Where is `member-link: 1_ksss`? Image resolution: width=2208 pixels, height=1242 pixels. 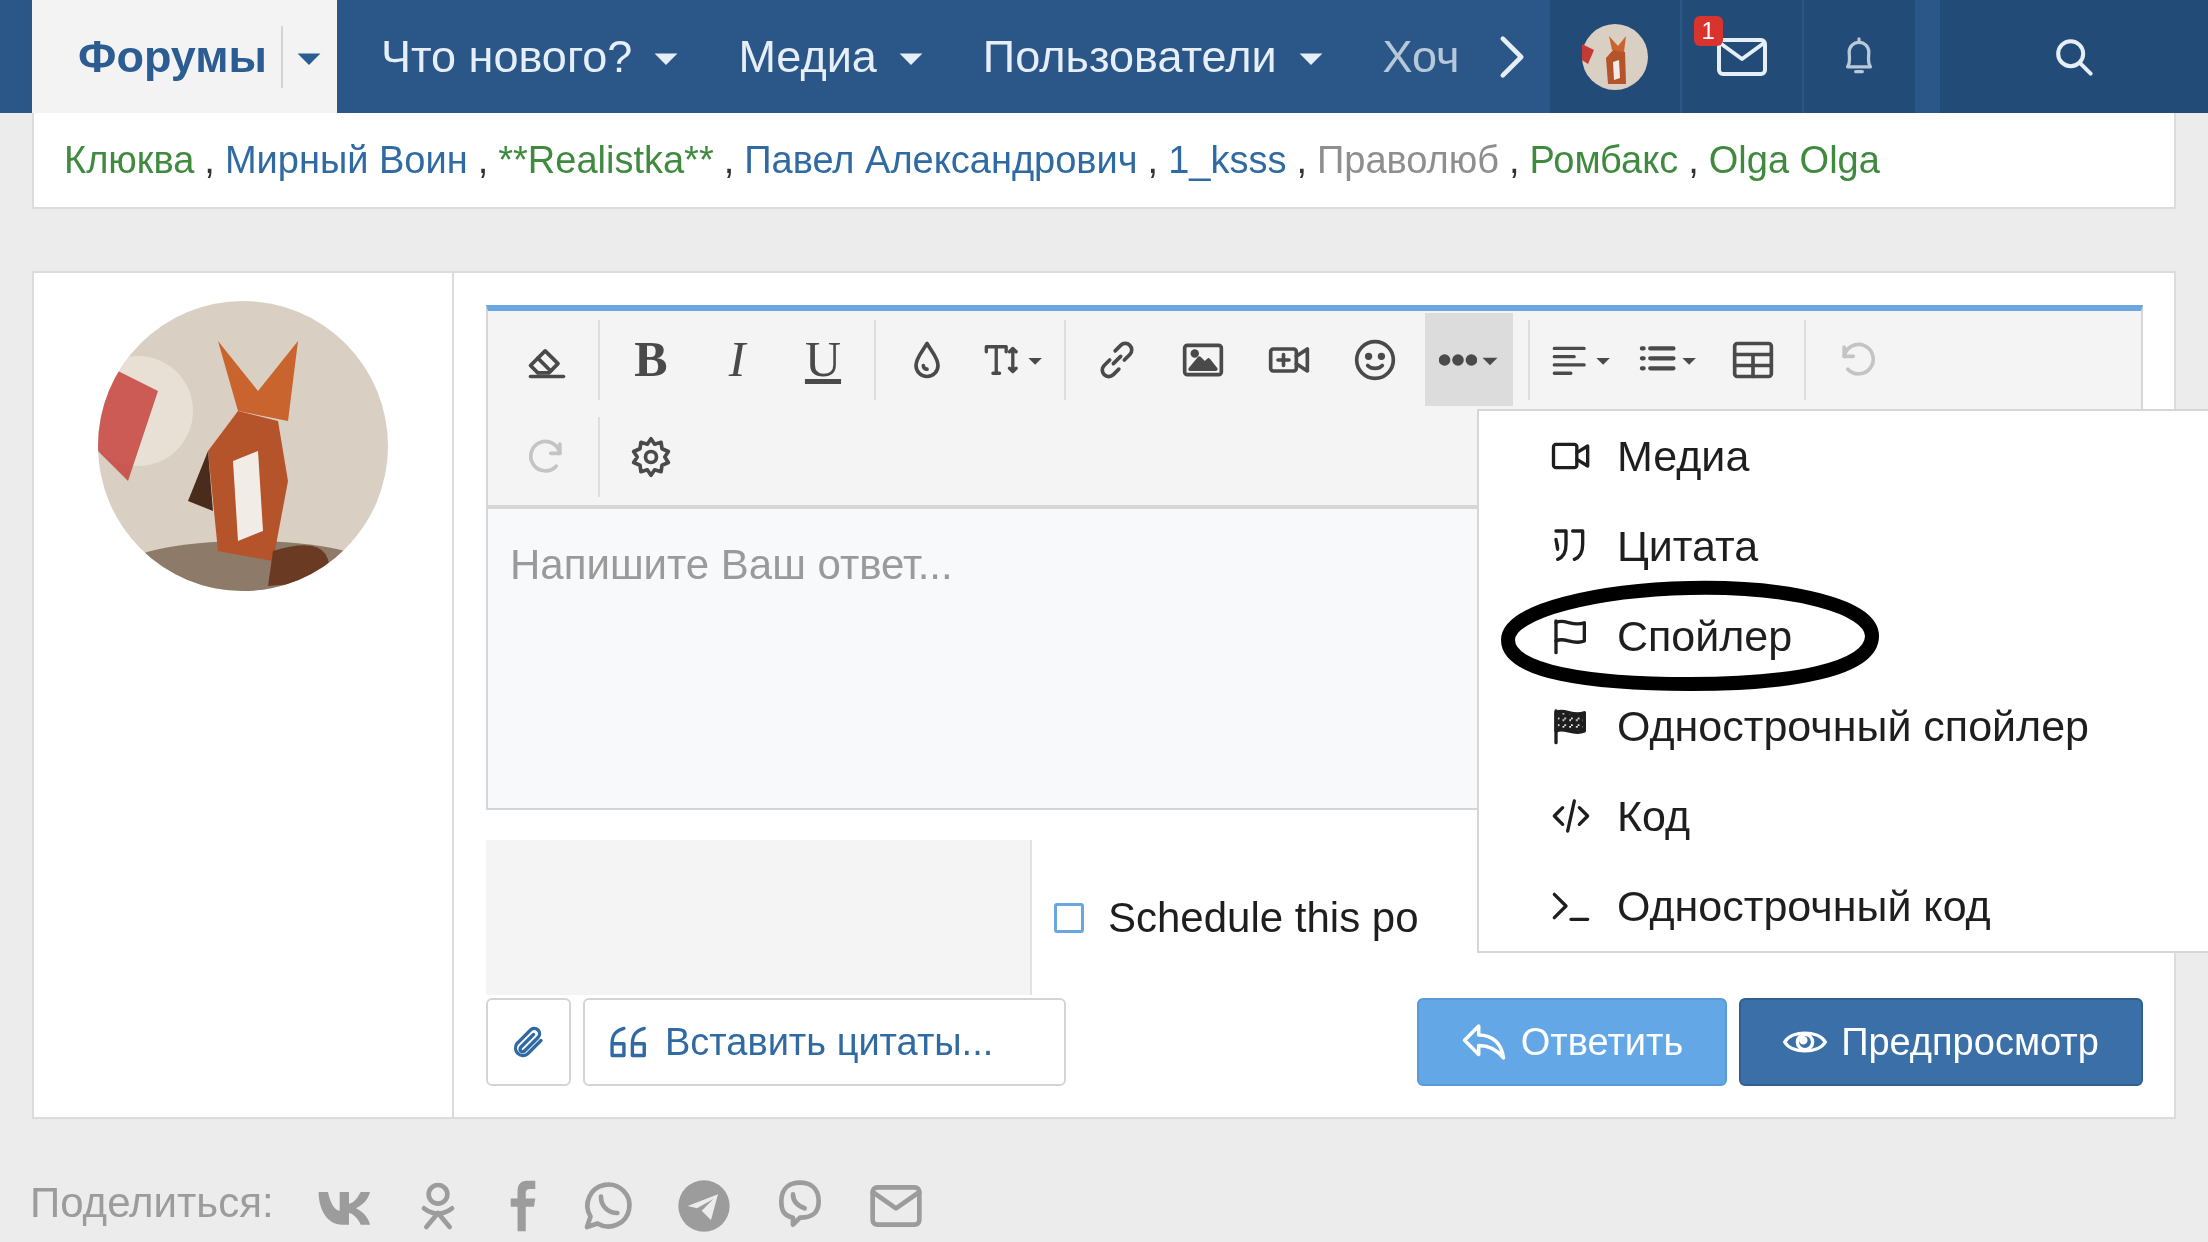
member-link: 1_ksss is located at coordinates (1227, 160).